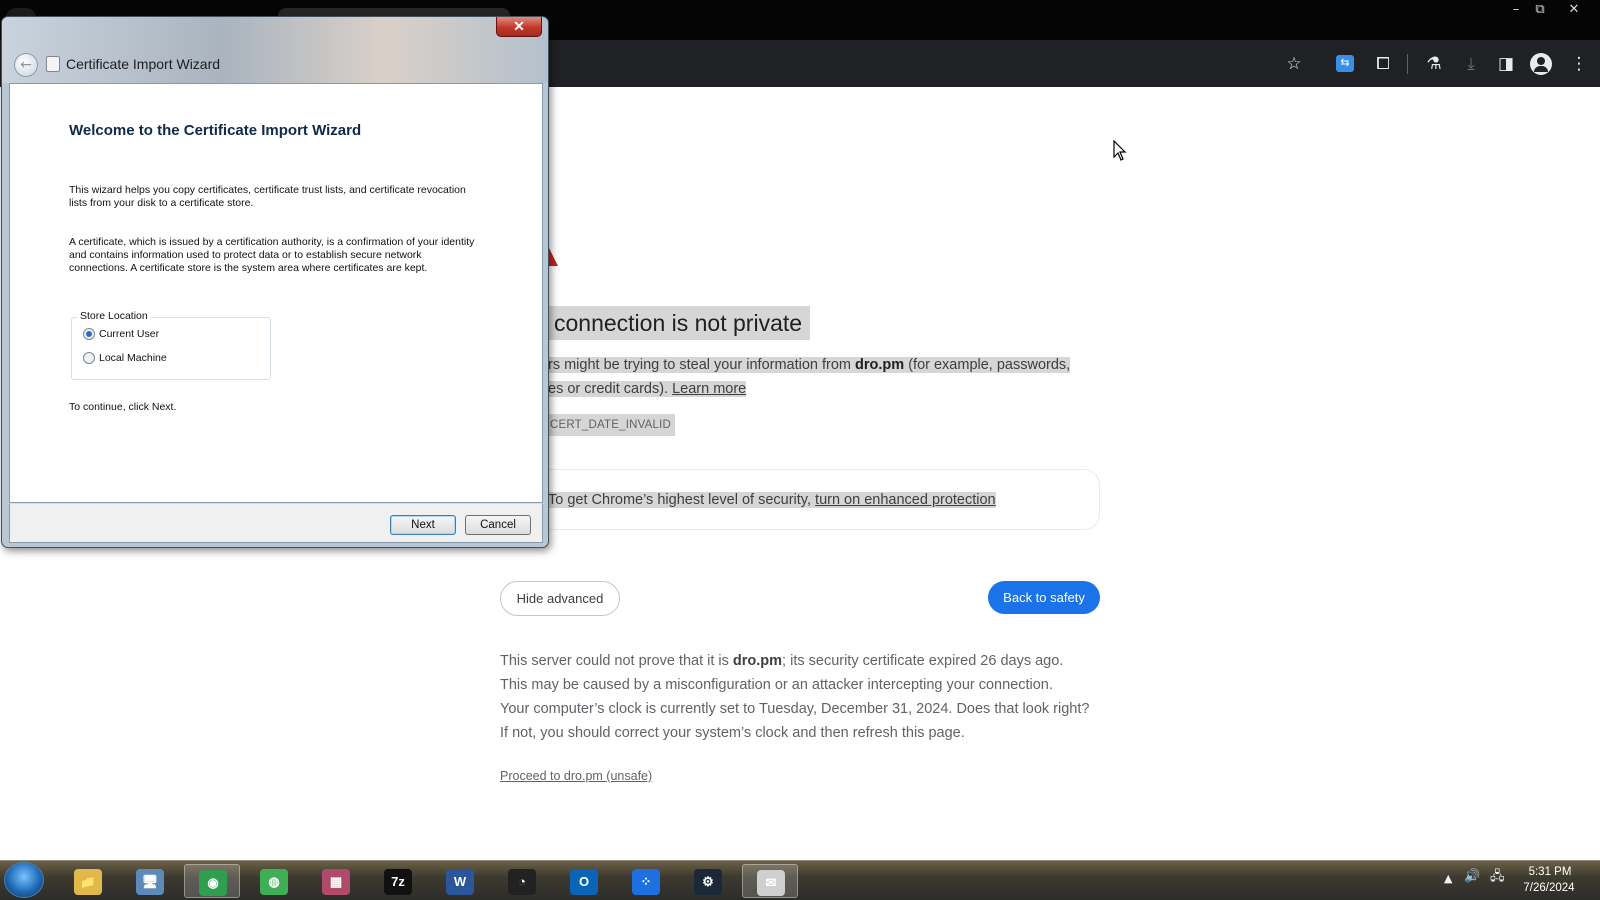 The height and width of the screenshot is (900, 1600). Describe the element at coordinates (678, 323) in the screenshot. I see `page-title: connection is not private` at that location.